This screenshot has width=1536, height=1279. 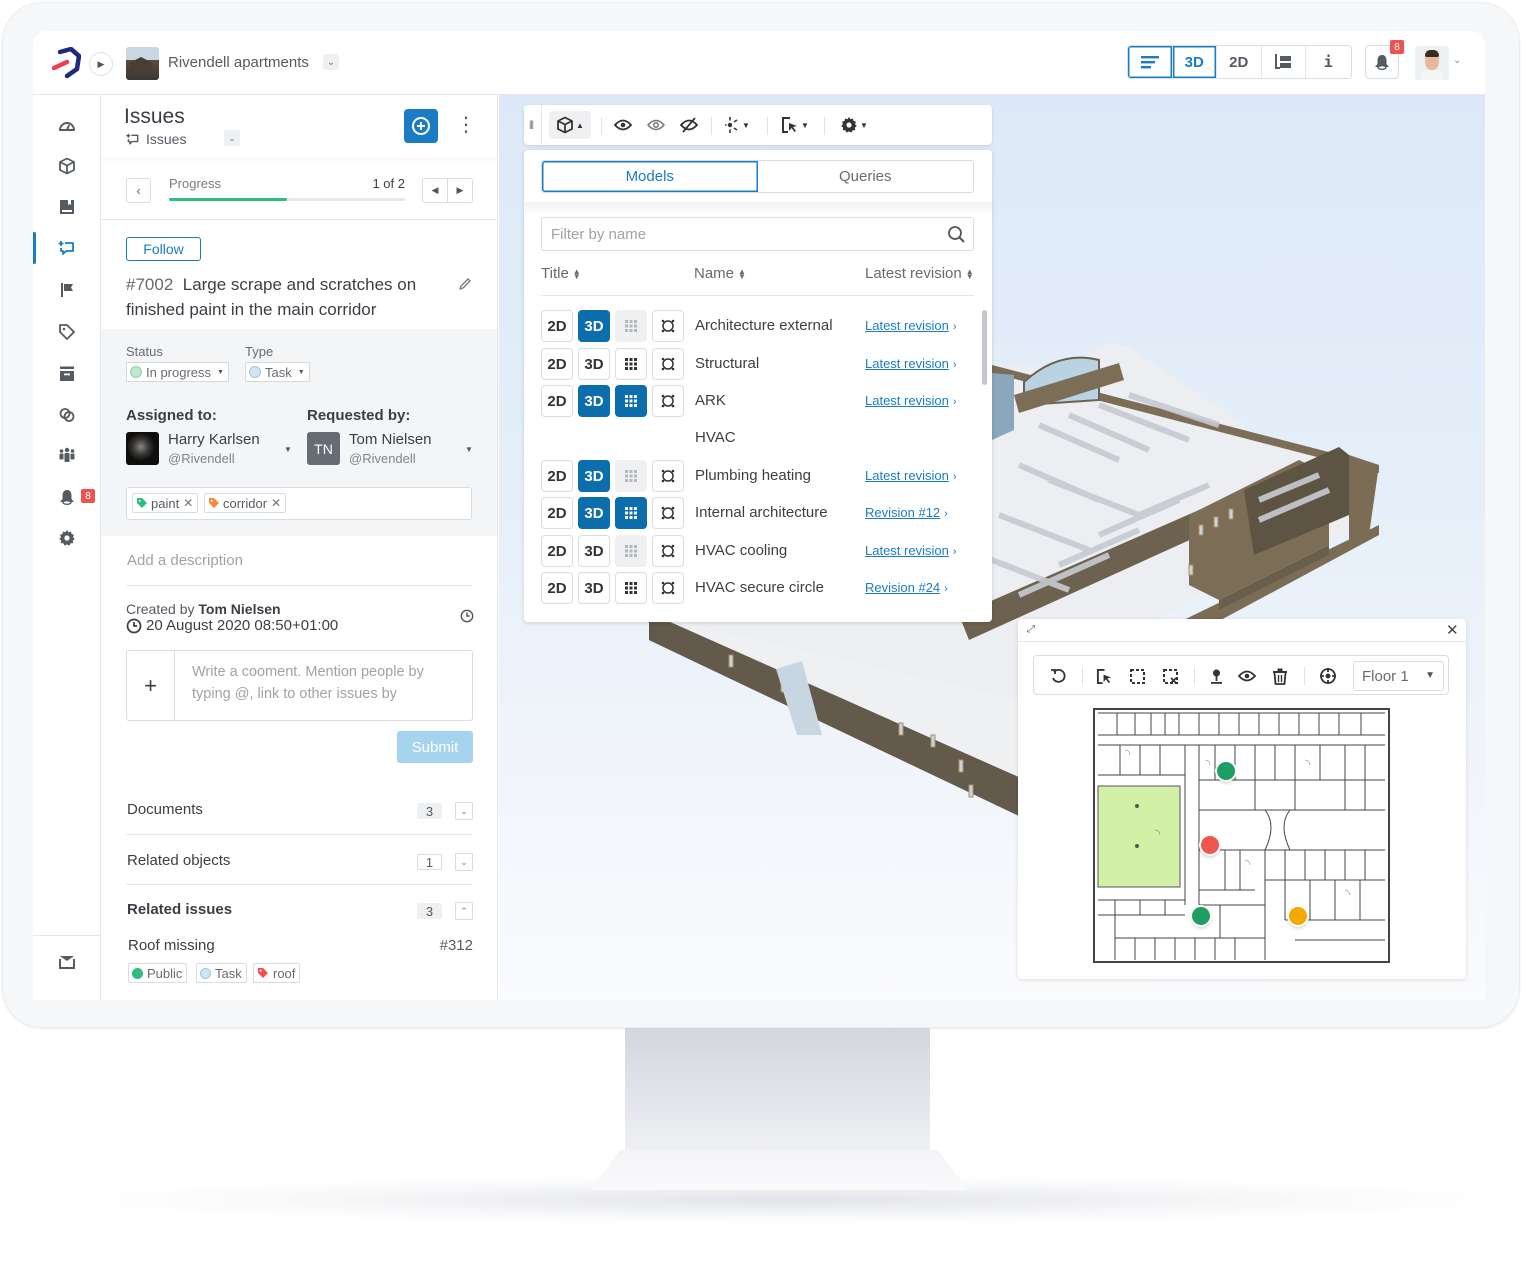 What do you see at coordinates (299, 503) in the screenshot?
I see `tags-input: paint ✕ corridor ✕` at bounding box center [299, 503].